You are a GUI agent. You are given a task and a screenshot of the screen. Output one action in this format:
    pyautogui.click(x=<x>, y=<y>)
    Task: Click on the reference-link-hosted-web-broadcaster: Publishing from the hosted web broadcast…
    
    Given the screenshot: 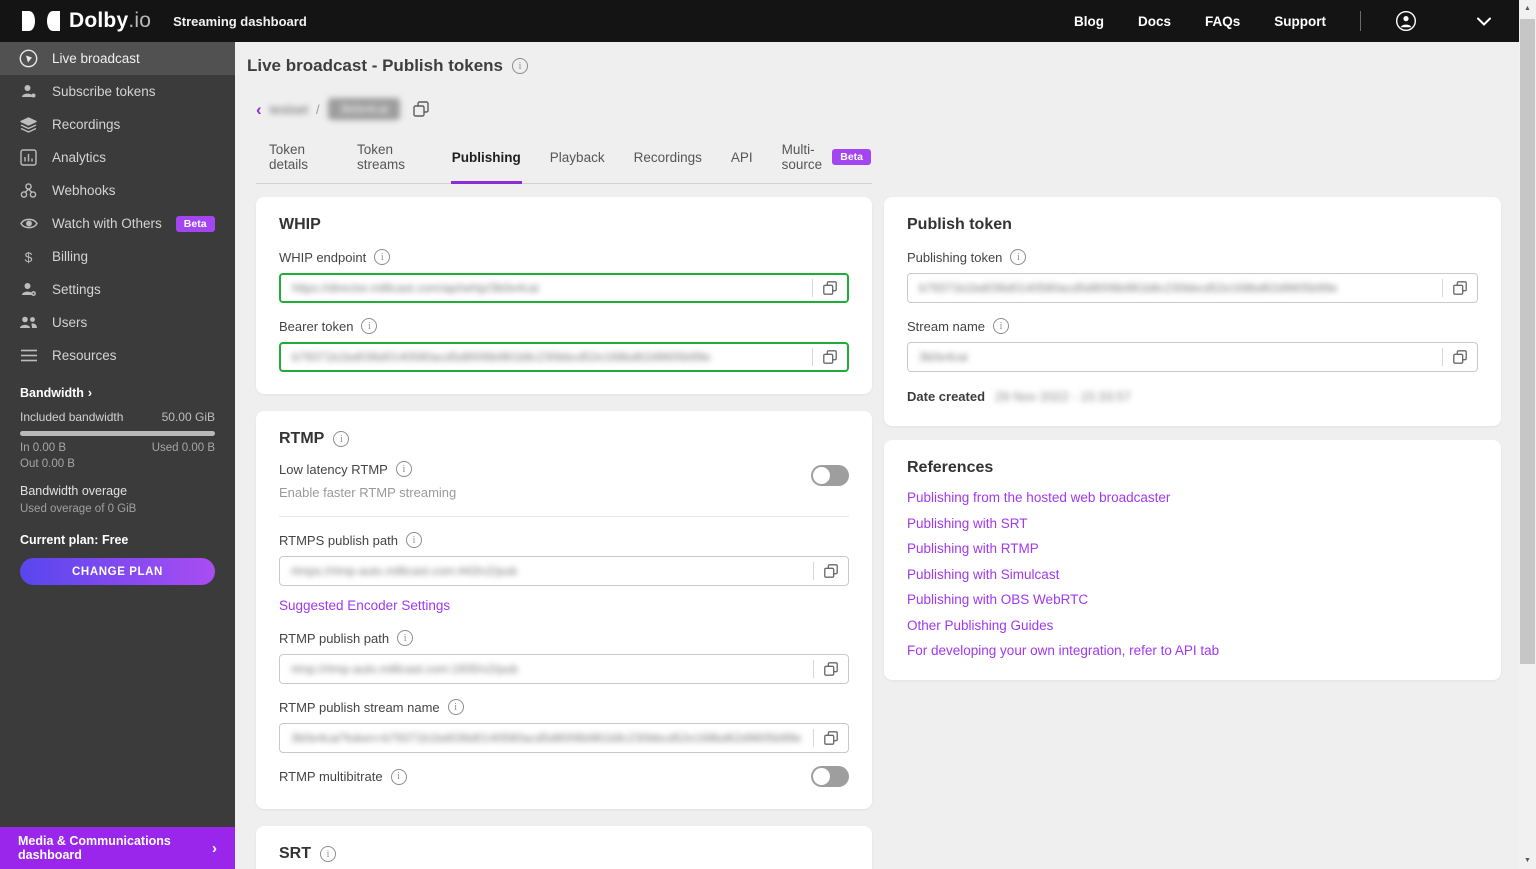 What is the action you would take?
    pyautogui.click(x=1192, y=497)
    